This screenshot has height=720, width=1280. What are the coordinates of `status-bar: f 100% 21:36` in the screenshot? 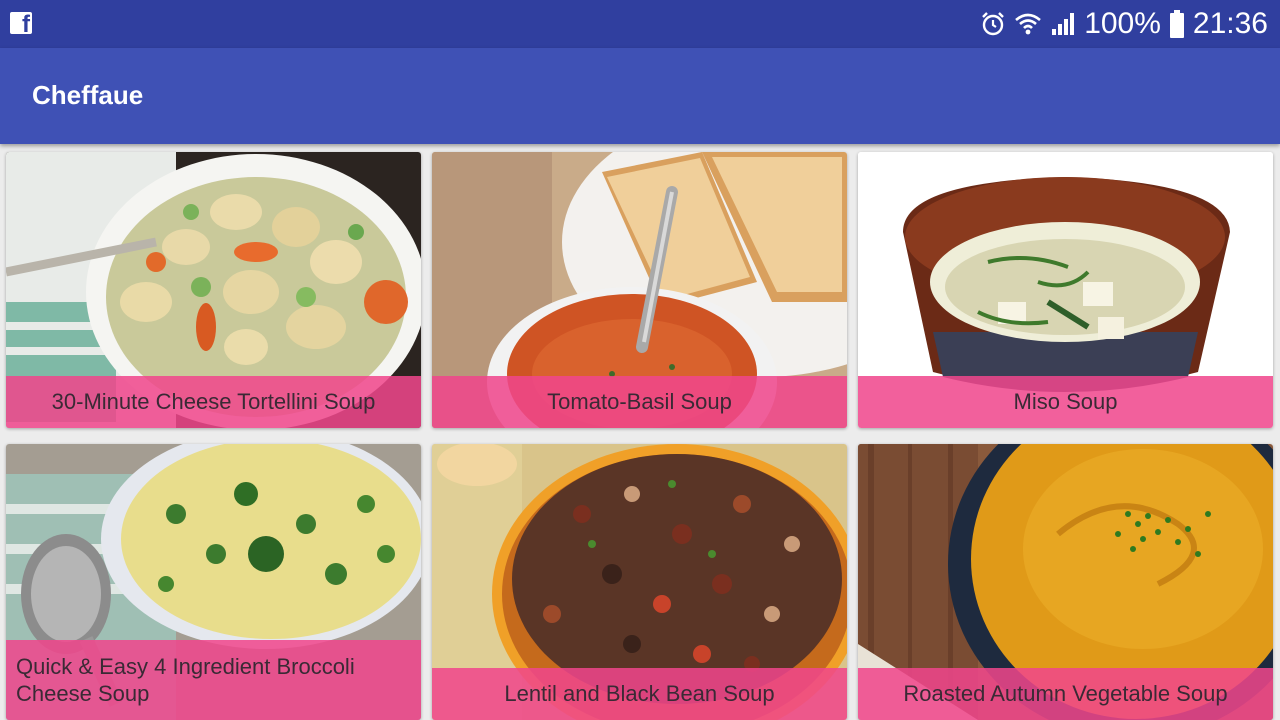 It's located at (640, 24).